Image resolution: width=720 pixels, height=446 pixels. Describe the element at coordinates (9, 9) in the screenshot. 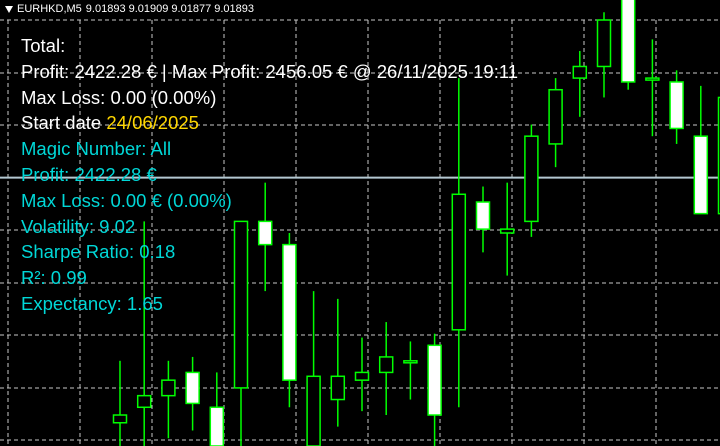

I see `chevron-down-icon` at that location.